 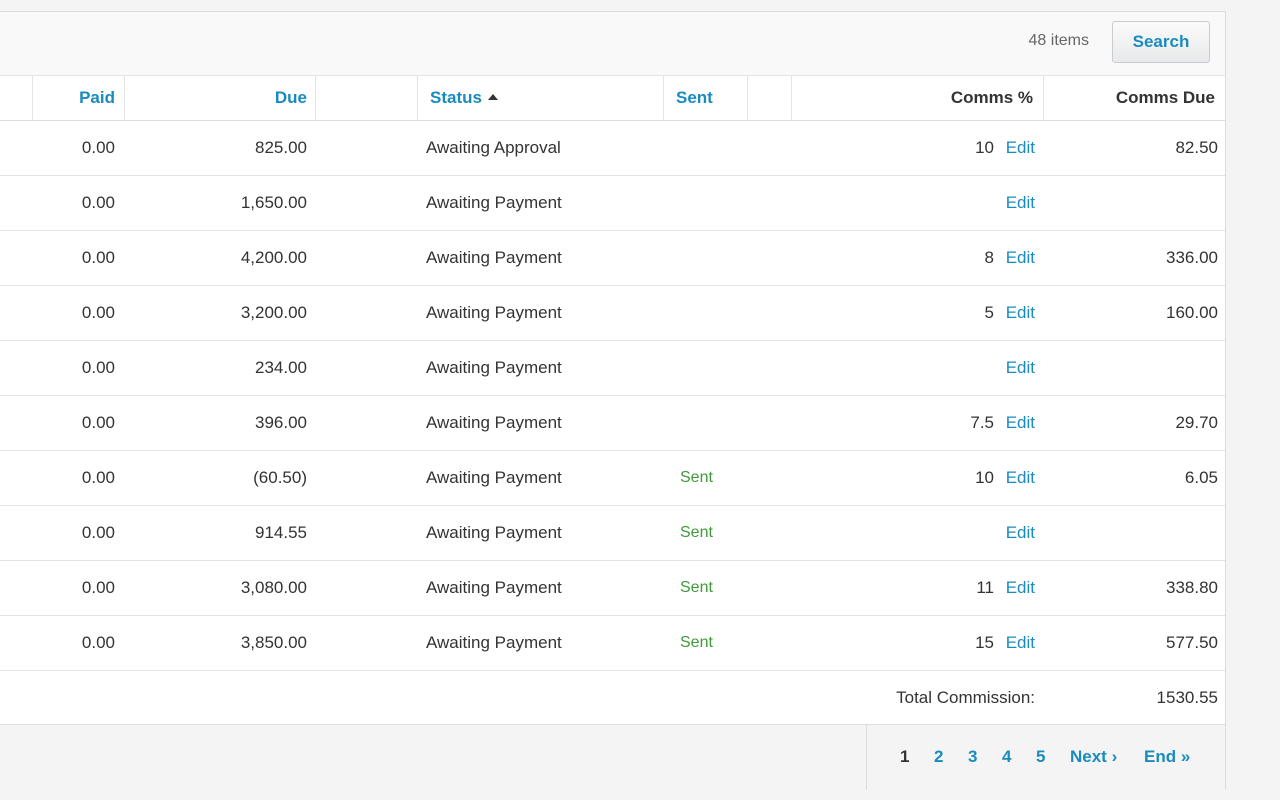 I want to click on page-3-link: 3, so click(x=972, y=757).